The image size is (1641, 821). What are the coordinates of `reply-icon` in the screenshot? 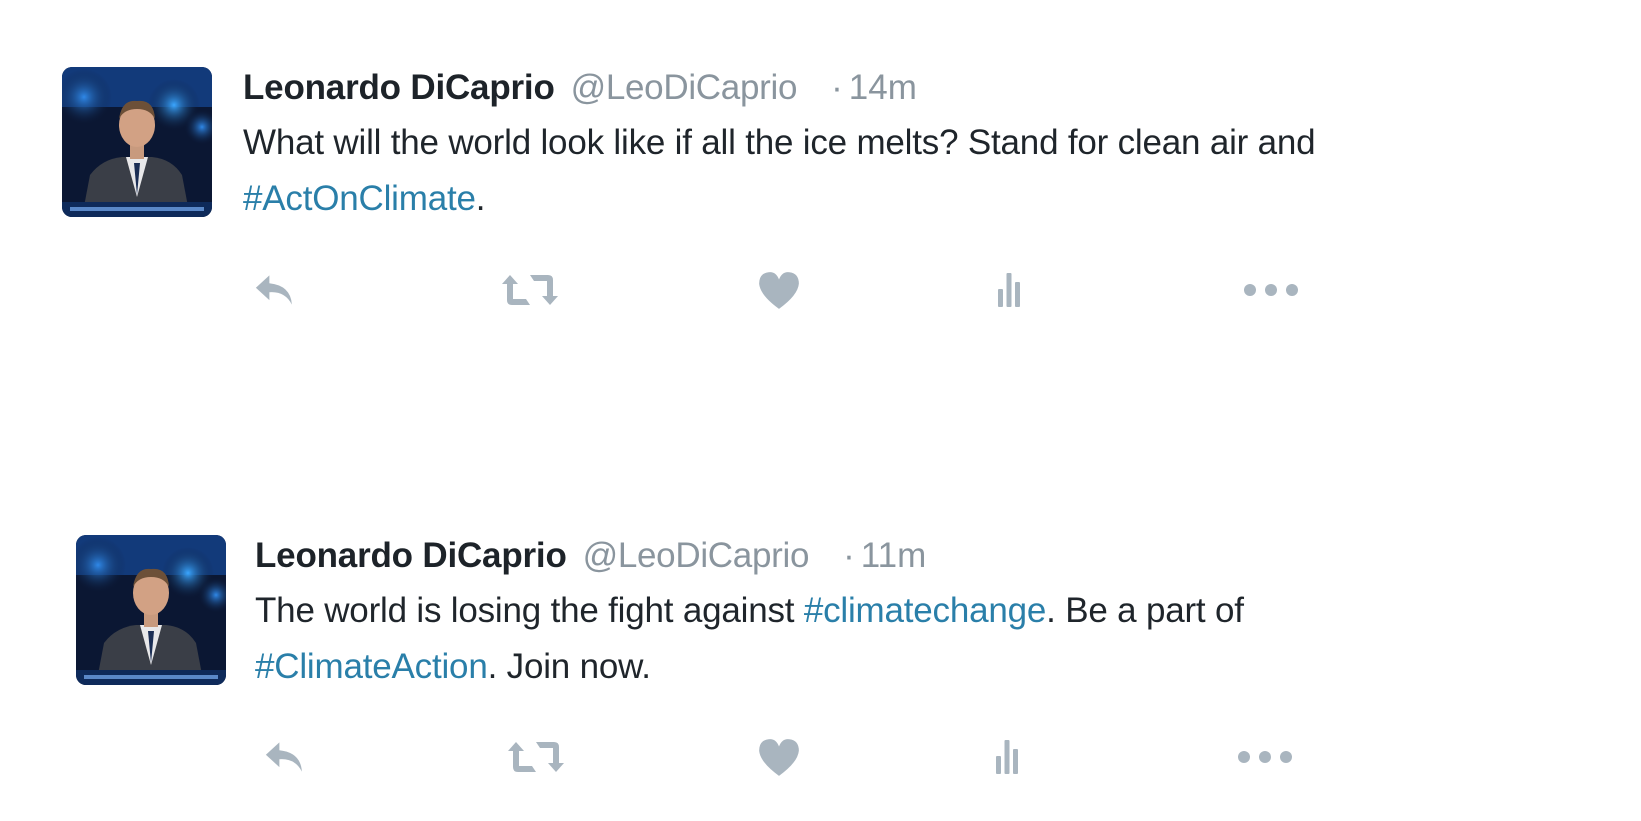 It's located at (285, 757).